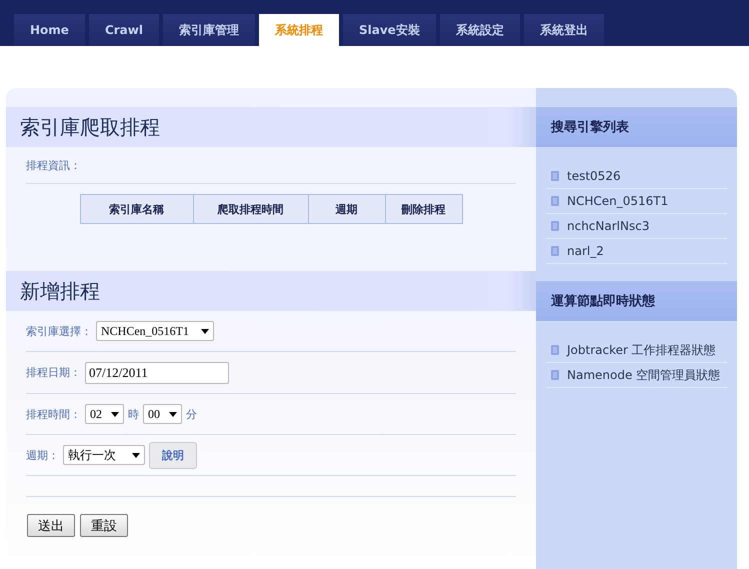  I want to click on column-header: 索引庫名稱, so click(136, 210).